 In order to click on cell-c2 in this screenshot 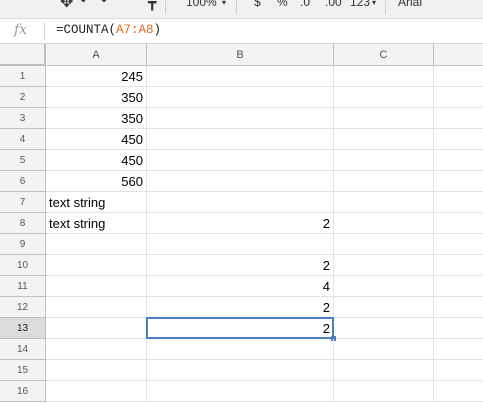, I will do `click(384, 97)`.